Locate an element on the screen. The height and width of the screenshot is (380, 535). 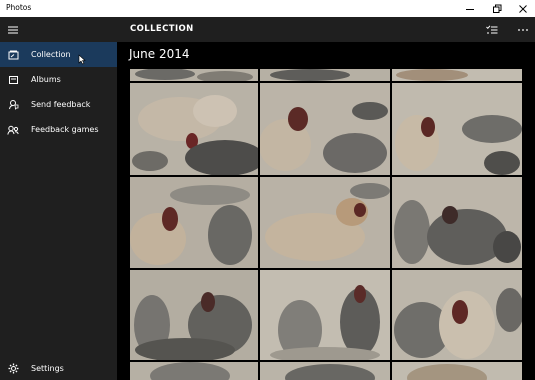
header: COLLECTION is located at coordinates (326, 29).